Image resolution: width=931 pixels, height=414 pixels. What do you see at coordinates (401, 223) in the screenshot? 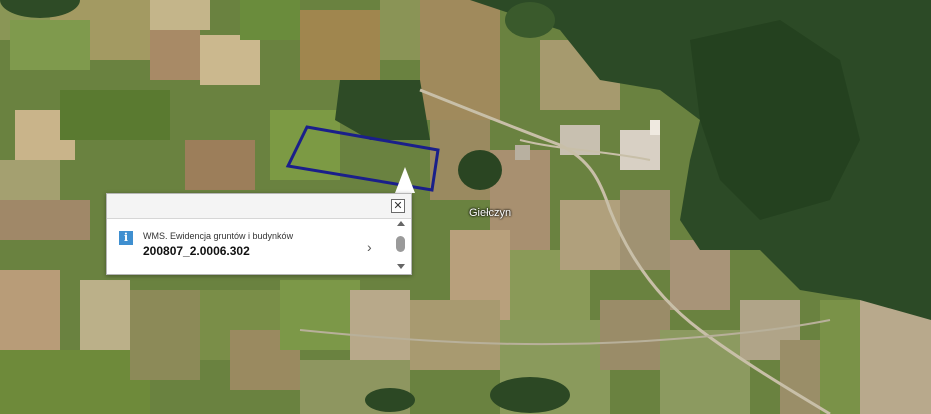
I see `scroll-up-icon` at bounding box center [401, 223].